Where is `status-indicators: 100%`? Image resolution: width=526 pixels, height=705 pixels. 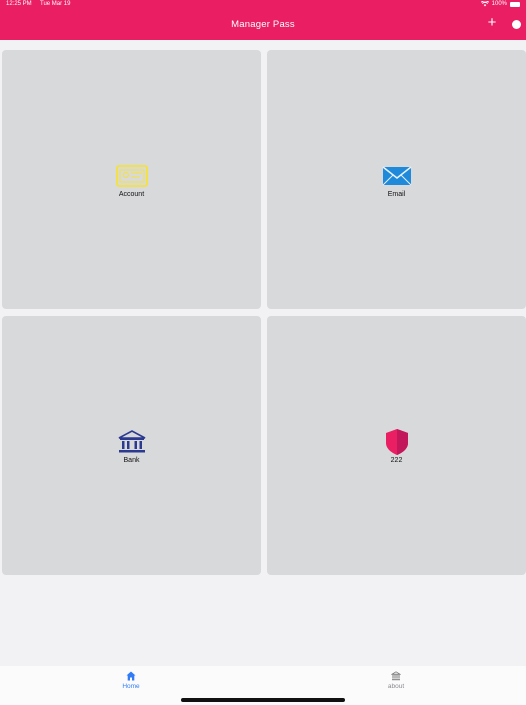
status-indicators: 100% is located at coordinates (500, 4).